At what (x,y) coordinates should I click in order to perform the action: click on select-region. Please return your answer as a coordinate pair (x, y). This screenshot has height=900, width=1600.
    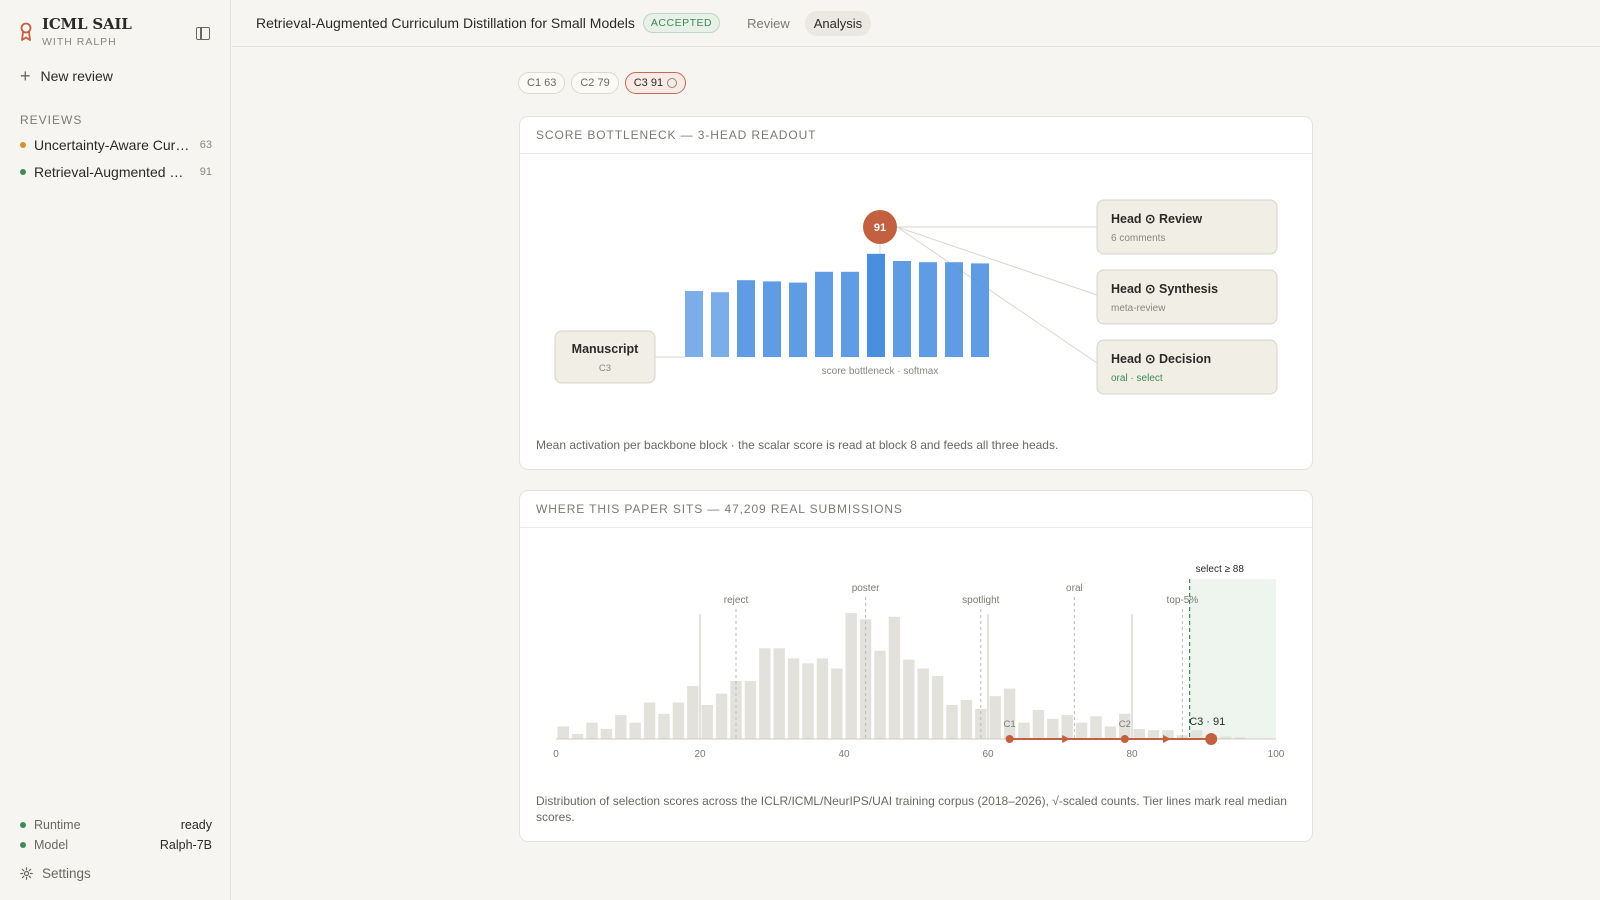
    Looking at the image, I should click on (1232, 659).